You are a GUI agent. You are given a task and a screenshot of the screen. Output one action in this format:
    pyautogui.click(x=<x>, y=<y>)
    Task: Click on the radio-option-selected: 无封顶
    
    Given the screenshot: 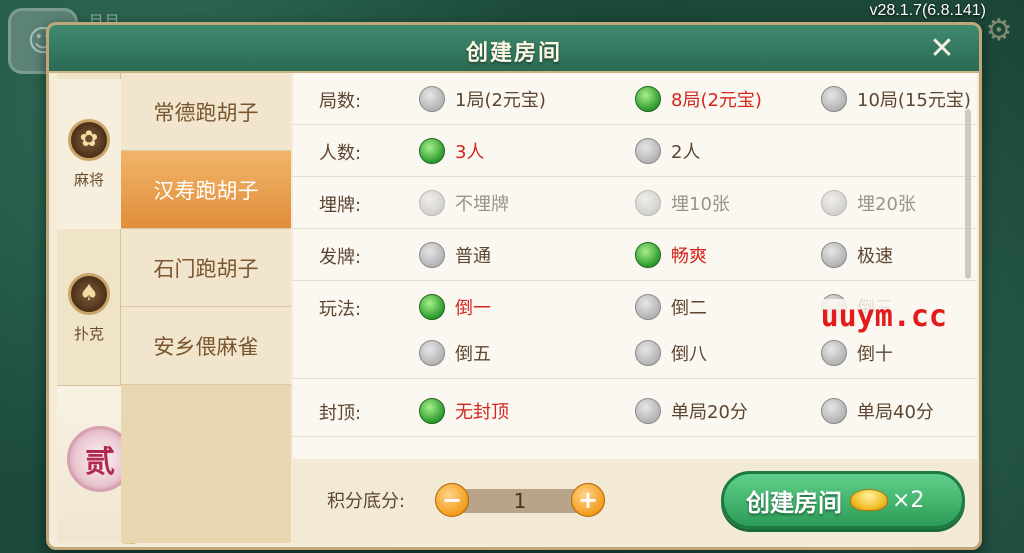 What is the action you would take?
    pyautogui.click(x=464, y=411)
    